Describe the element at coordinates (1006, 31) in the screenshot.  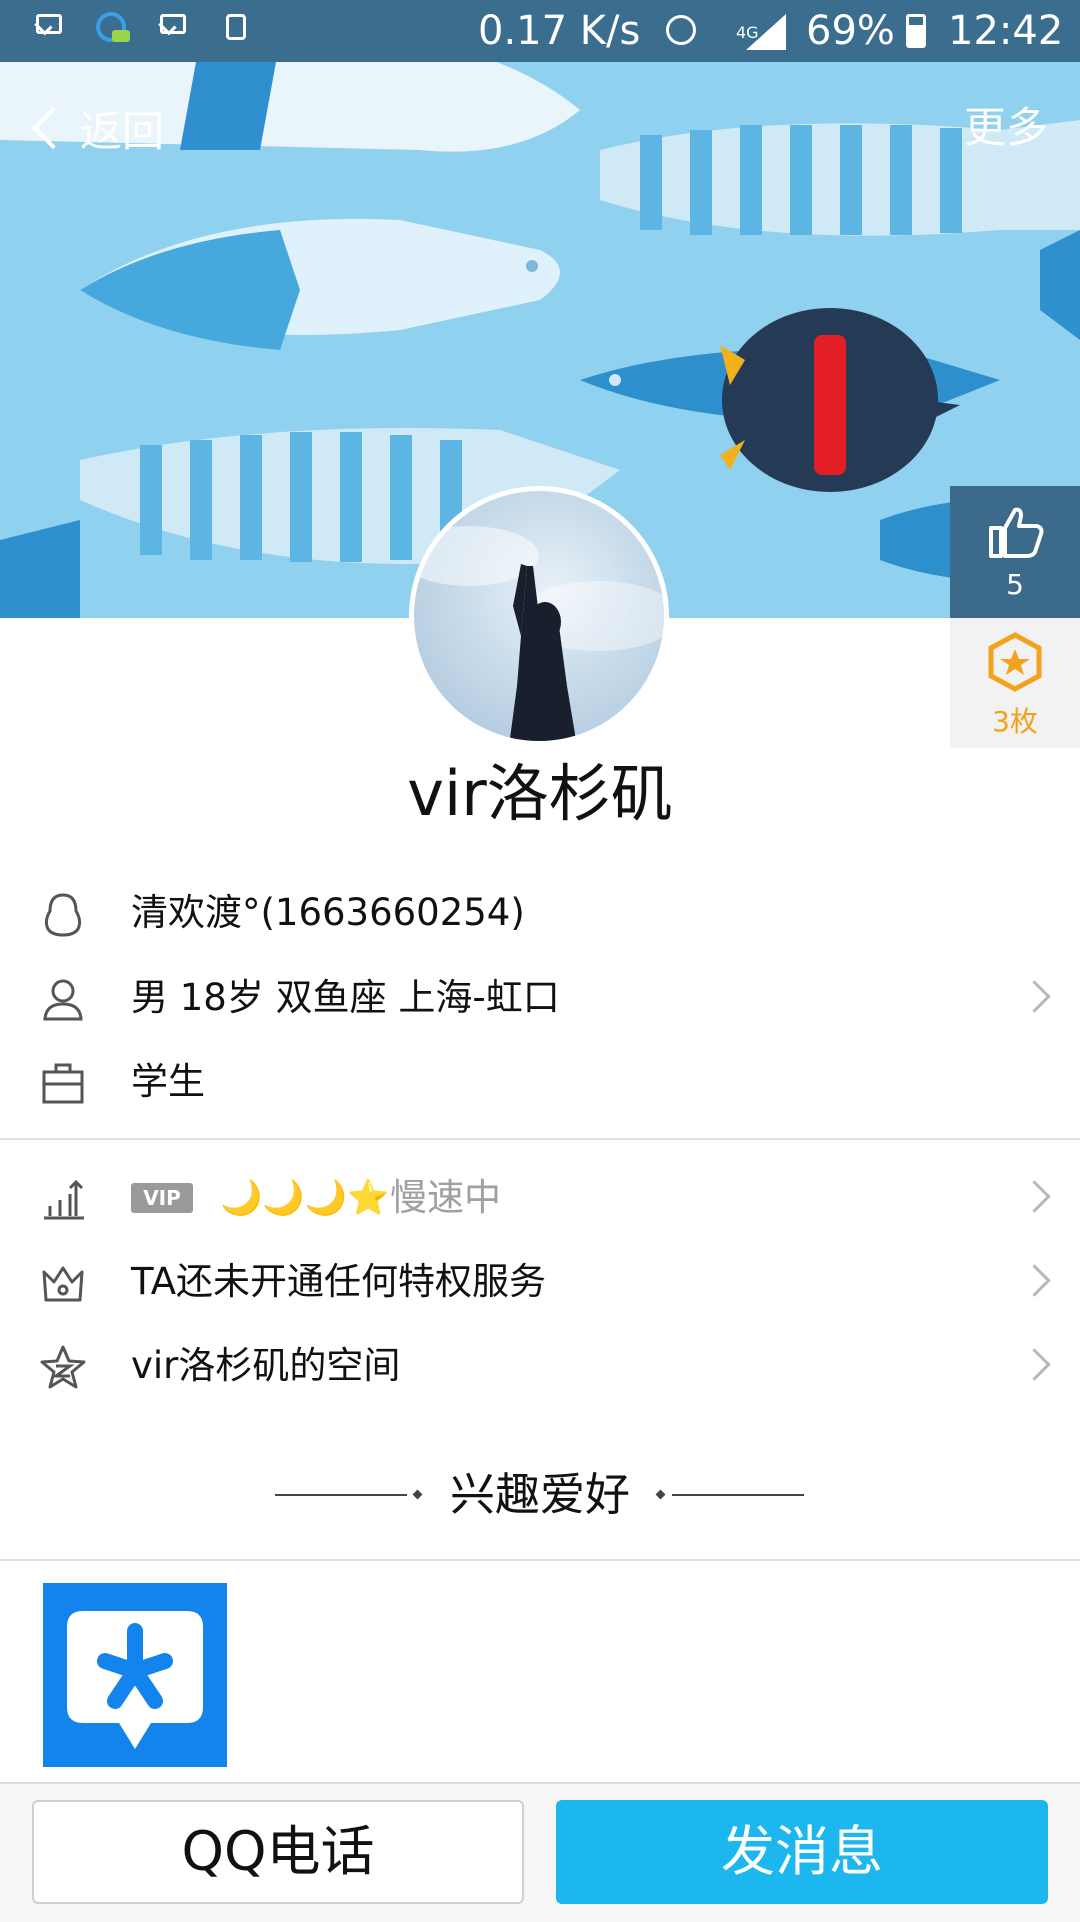
I see `clock: 12:42` at that location.